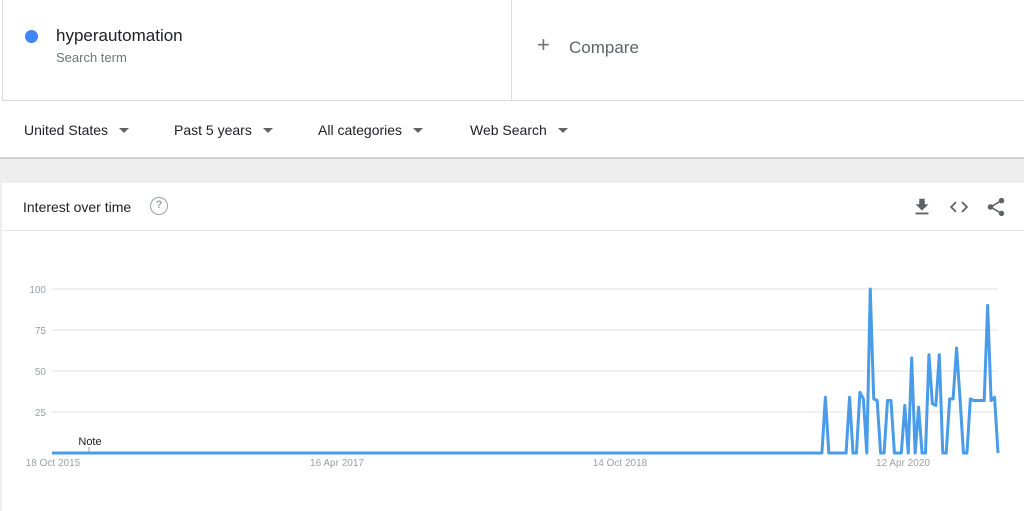 The height and width of the screenshot is (511, 1024). I want to click on filter-search-type-label: Web Search, so click(508, 130).